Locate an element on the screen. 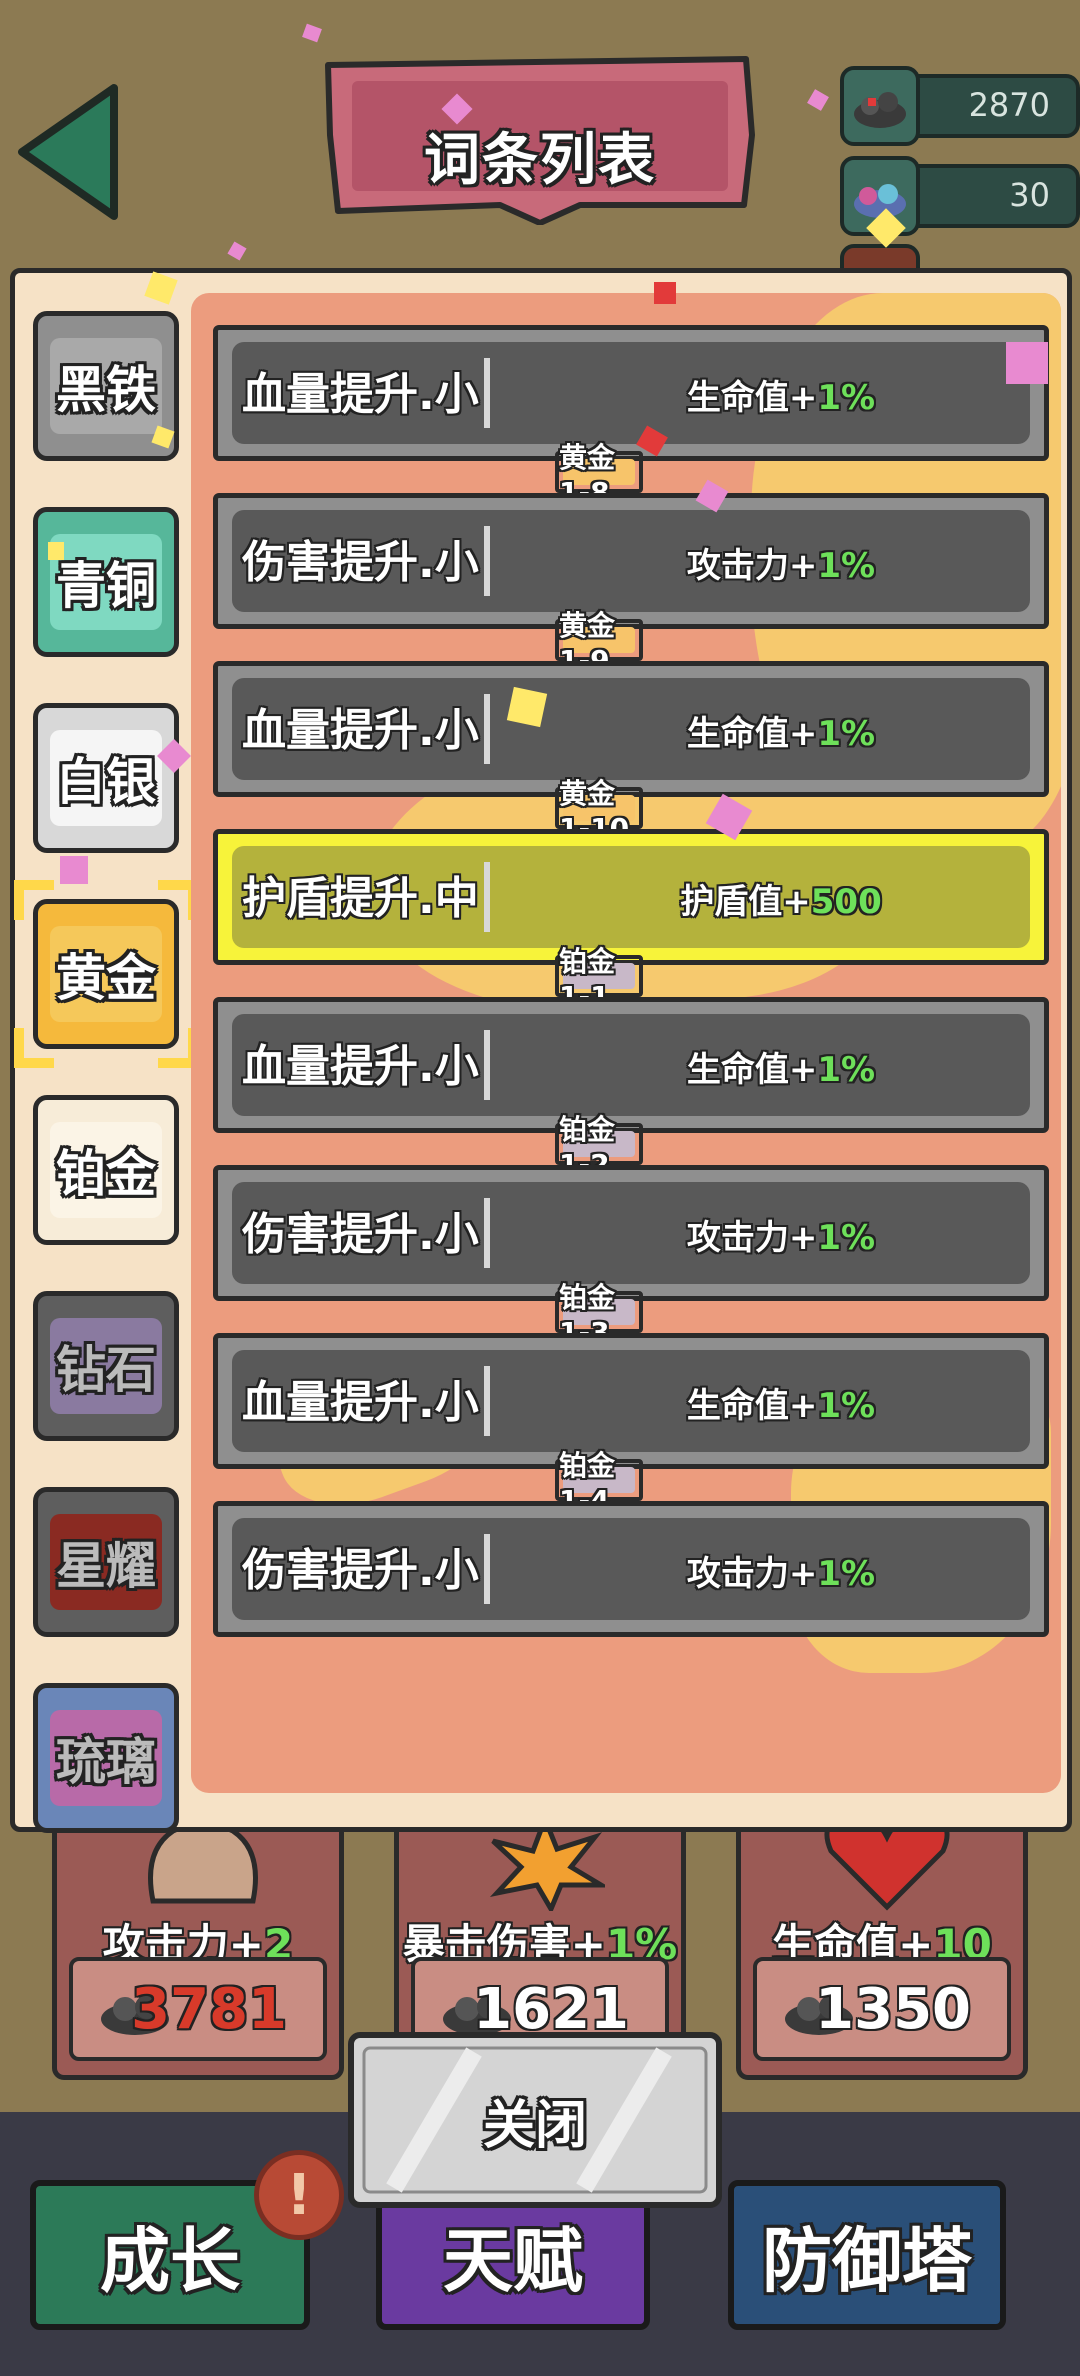 The width and height of the screenshot is (1080, 2376). level-tag: 黄金1-8 is located at coordinates (599, 475).